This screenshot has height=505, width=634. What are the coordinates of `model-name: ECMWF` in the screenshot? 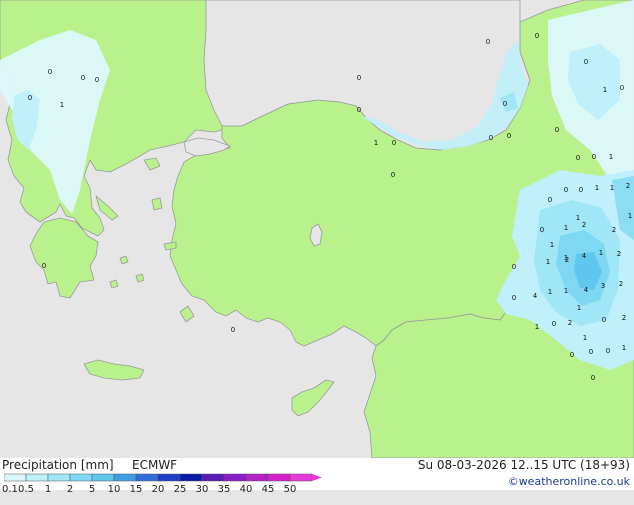 It's located at (155, 465).